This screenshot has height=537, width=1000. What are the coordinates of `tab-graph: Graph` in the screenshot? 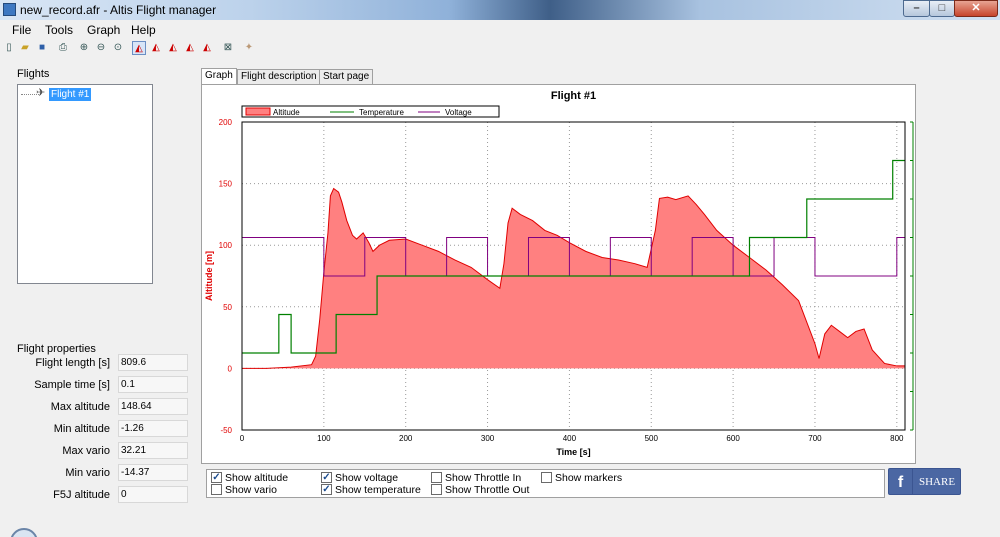 It's located at (219, 76).